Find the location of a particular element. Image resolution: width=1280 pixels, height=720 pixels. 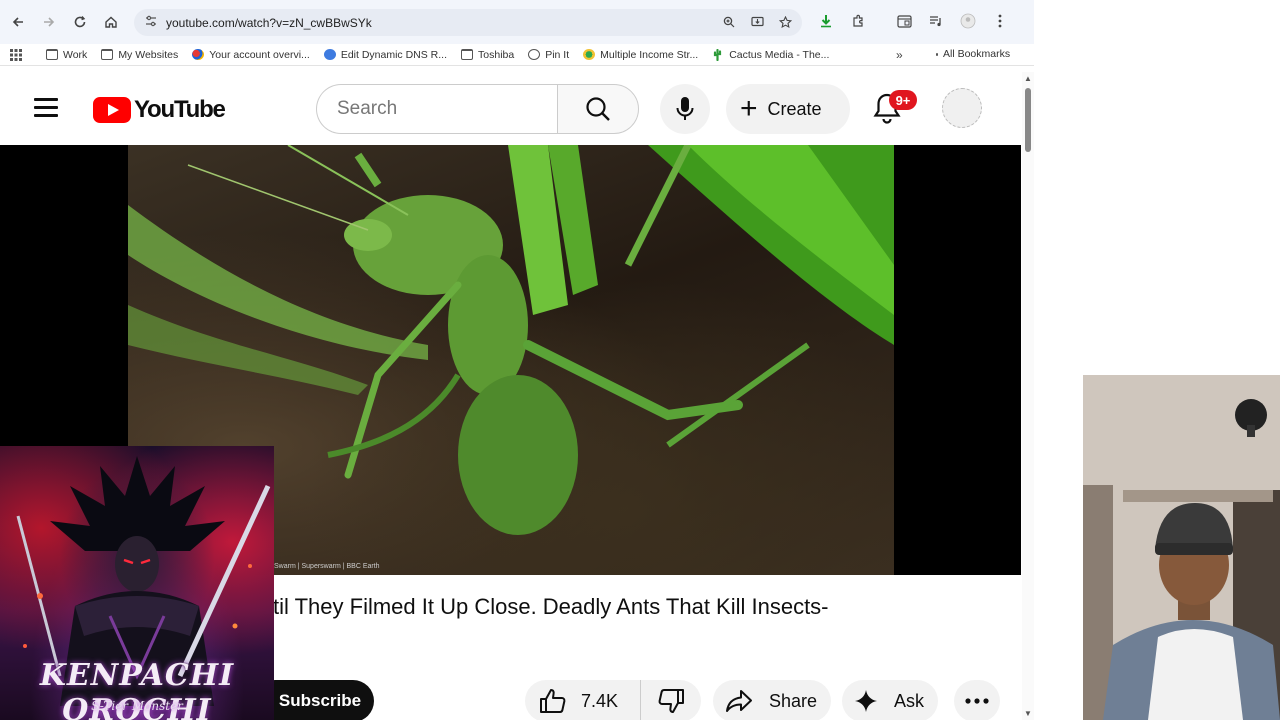

search-input: Search is located at coordinates (437, 109).